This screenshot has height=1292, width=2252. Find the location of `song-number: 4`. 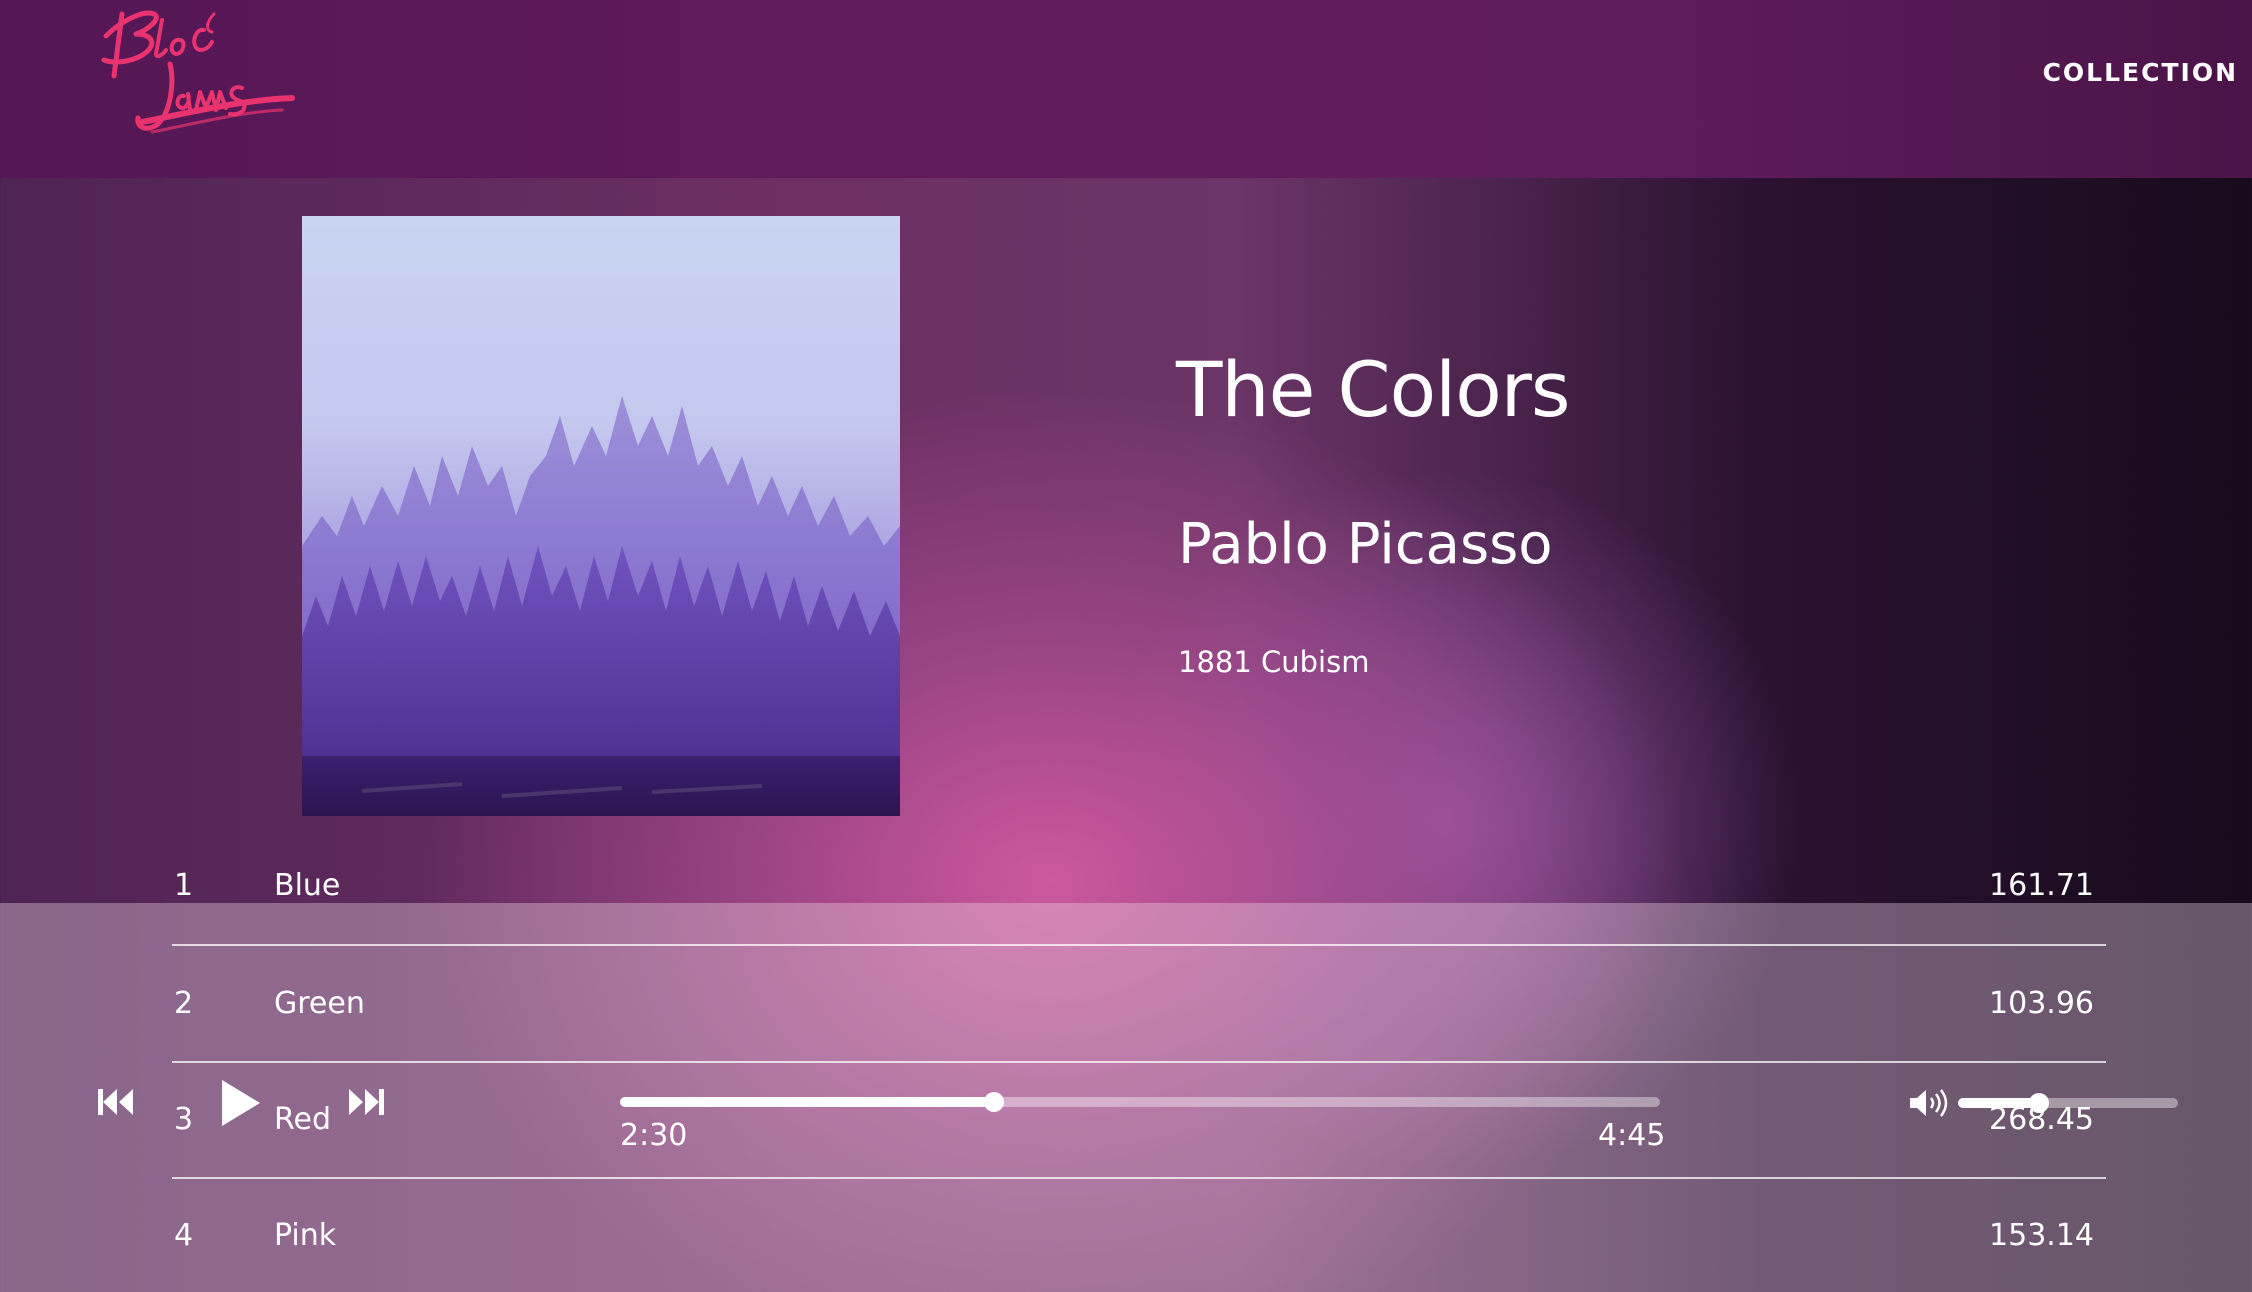

song-number: 4 is located at coordinates (184, 1235).